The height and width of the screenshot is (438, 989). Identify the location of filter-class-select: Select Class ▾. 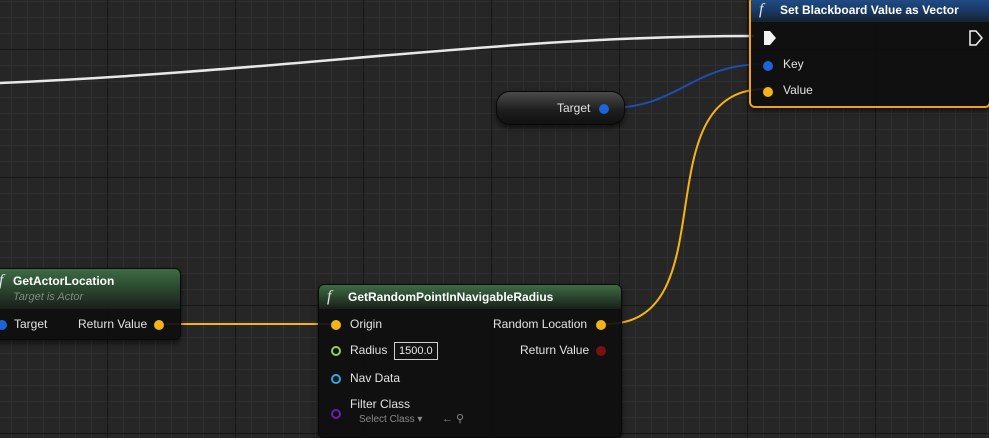
(390, 419).